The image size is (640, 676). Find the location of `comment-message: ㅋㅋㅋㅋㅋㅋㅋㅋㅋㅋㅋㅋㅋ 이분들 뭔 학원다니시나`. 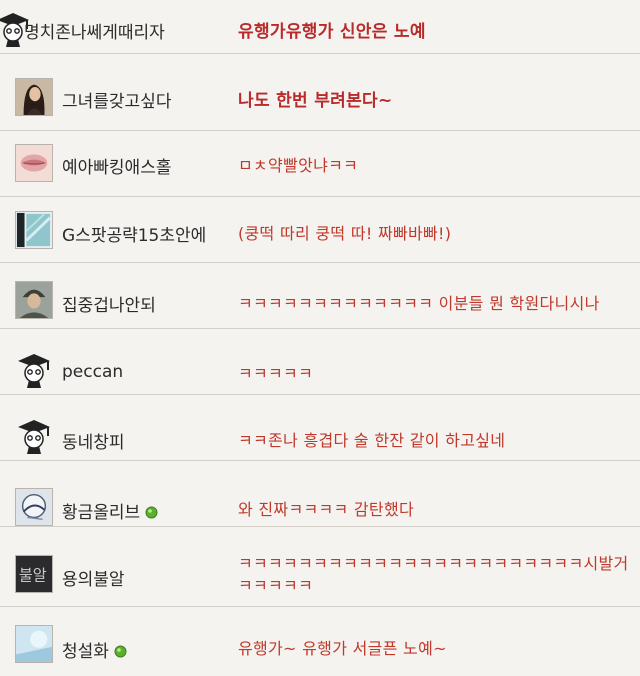

comment-message: ㅋㅋㅋㅋㅋㅋㅋㅋㅋㅋㅋㅋㅋ 이분들 뭔 학원다니시나 is located at coordinates (419, 303).